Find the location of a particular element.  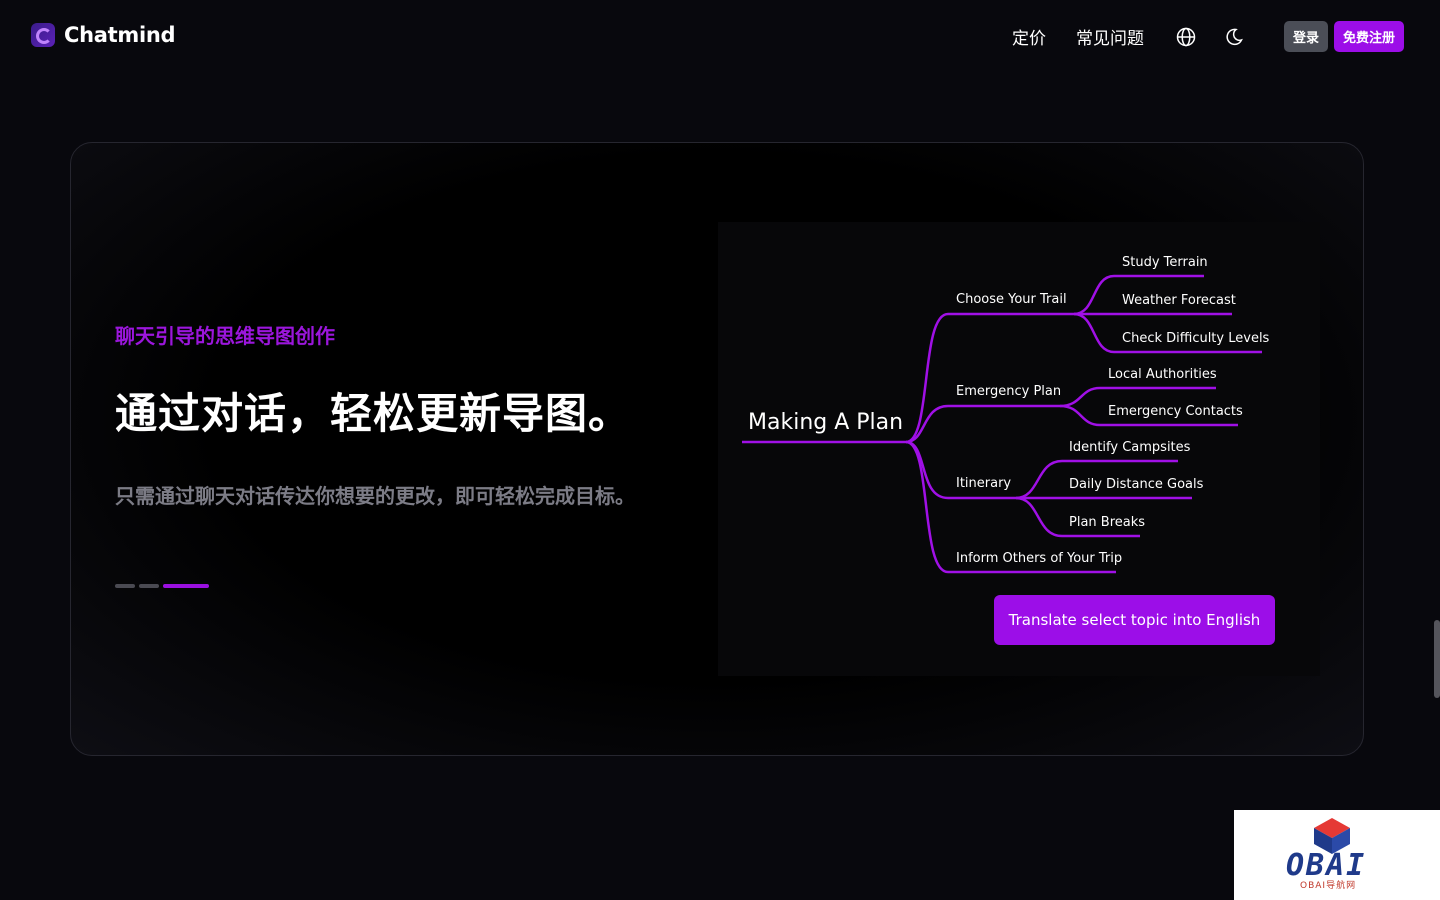

feature-description: 只需通过聊天对话传达你想要的更改，即可轻松完成目标。 is located at coordinates (375, 496).